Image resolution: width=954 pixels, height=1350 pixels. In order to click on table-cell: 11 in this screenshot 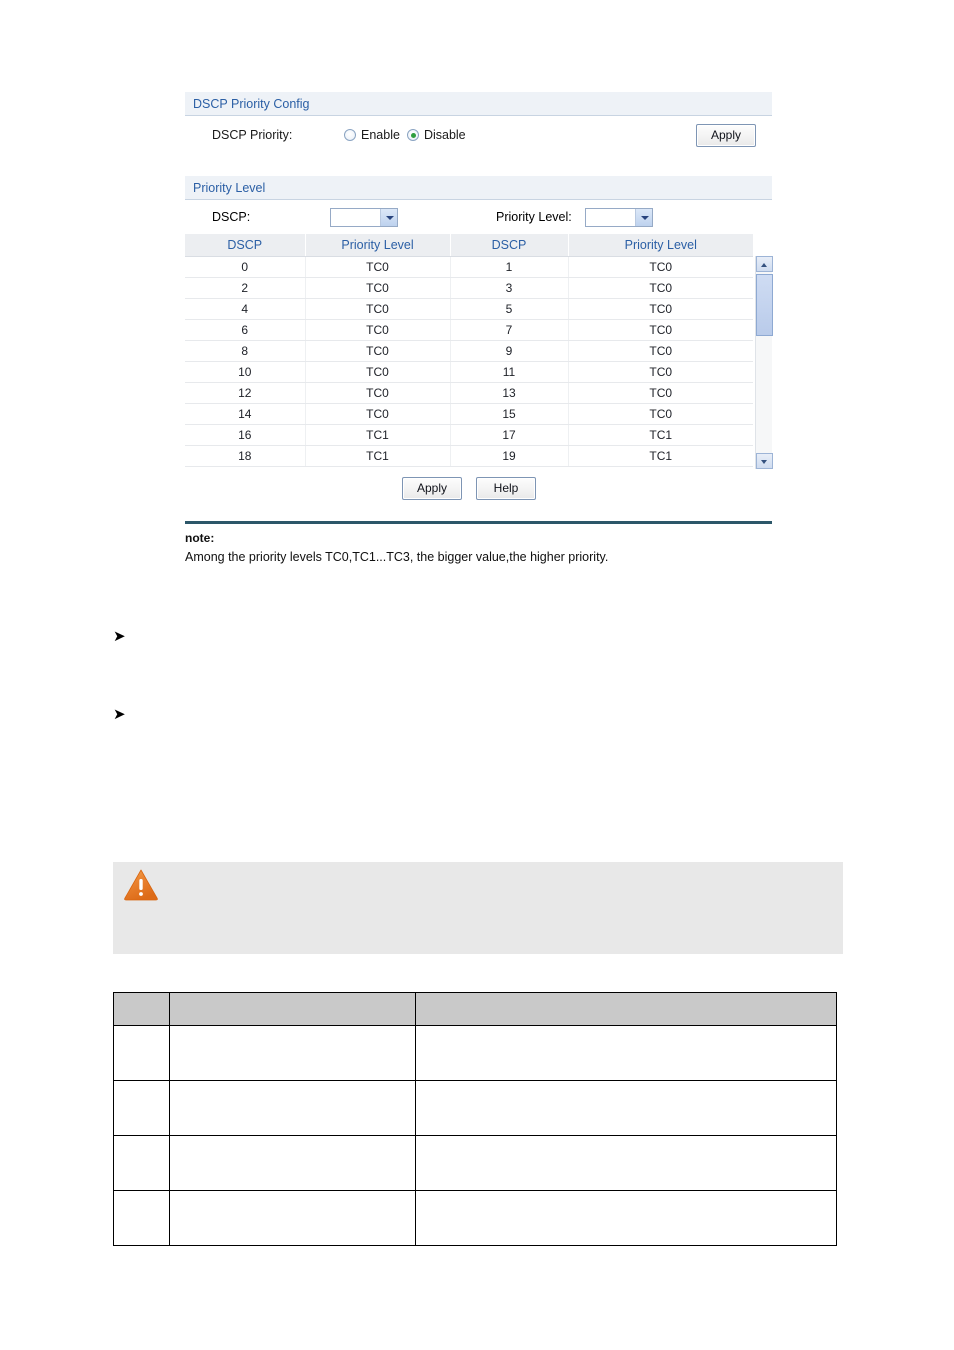, I will do `click(509, 372)`.